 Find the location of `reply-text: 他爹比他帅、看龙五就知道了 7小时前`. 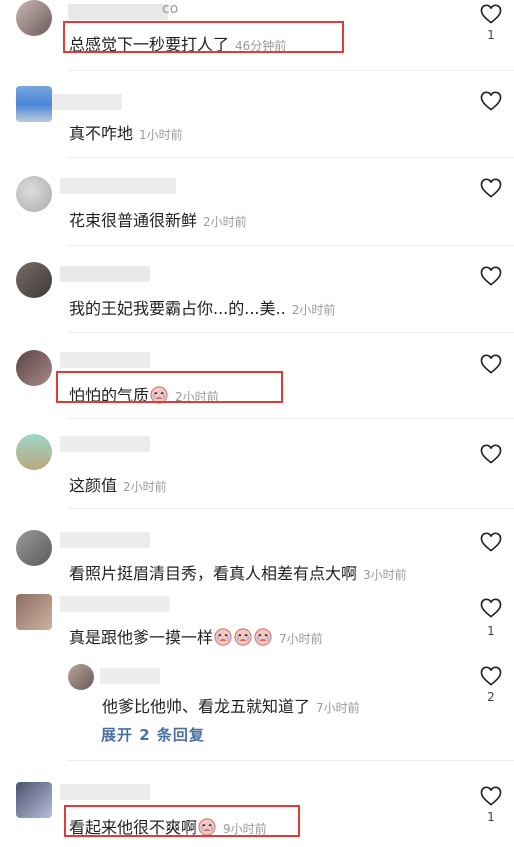

reply-text: 他爹比他帅、看龙五就知道了 7小时前 is located at coordinates (231, 705).